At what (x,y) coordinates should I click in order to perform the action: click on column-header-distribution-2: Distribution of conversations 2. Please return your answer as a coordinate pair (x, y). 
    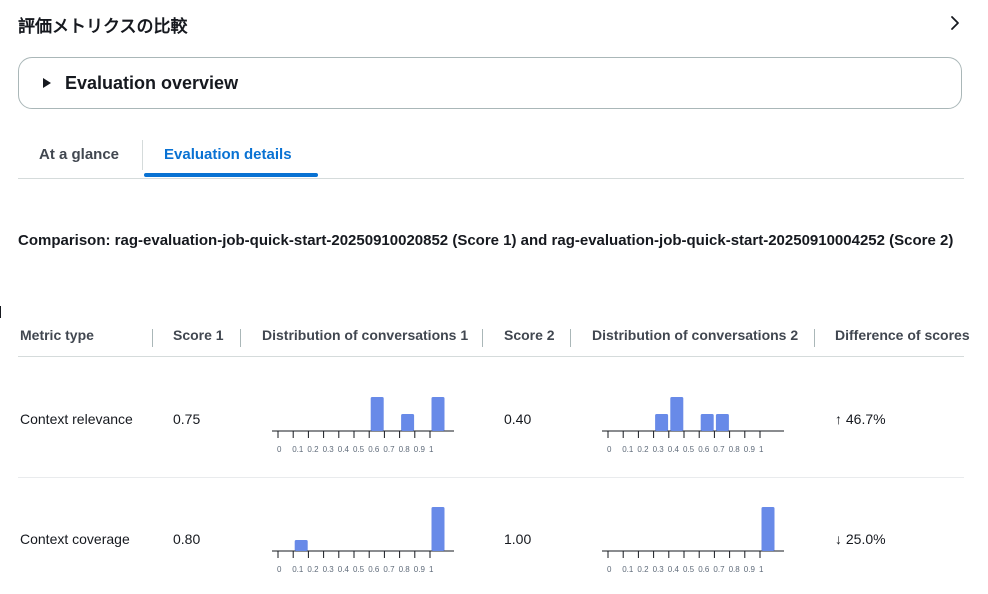
    Looking at the image, I should click on (695, 335).